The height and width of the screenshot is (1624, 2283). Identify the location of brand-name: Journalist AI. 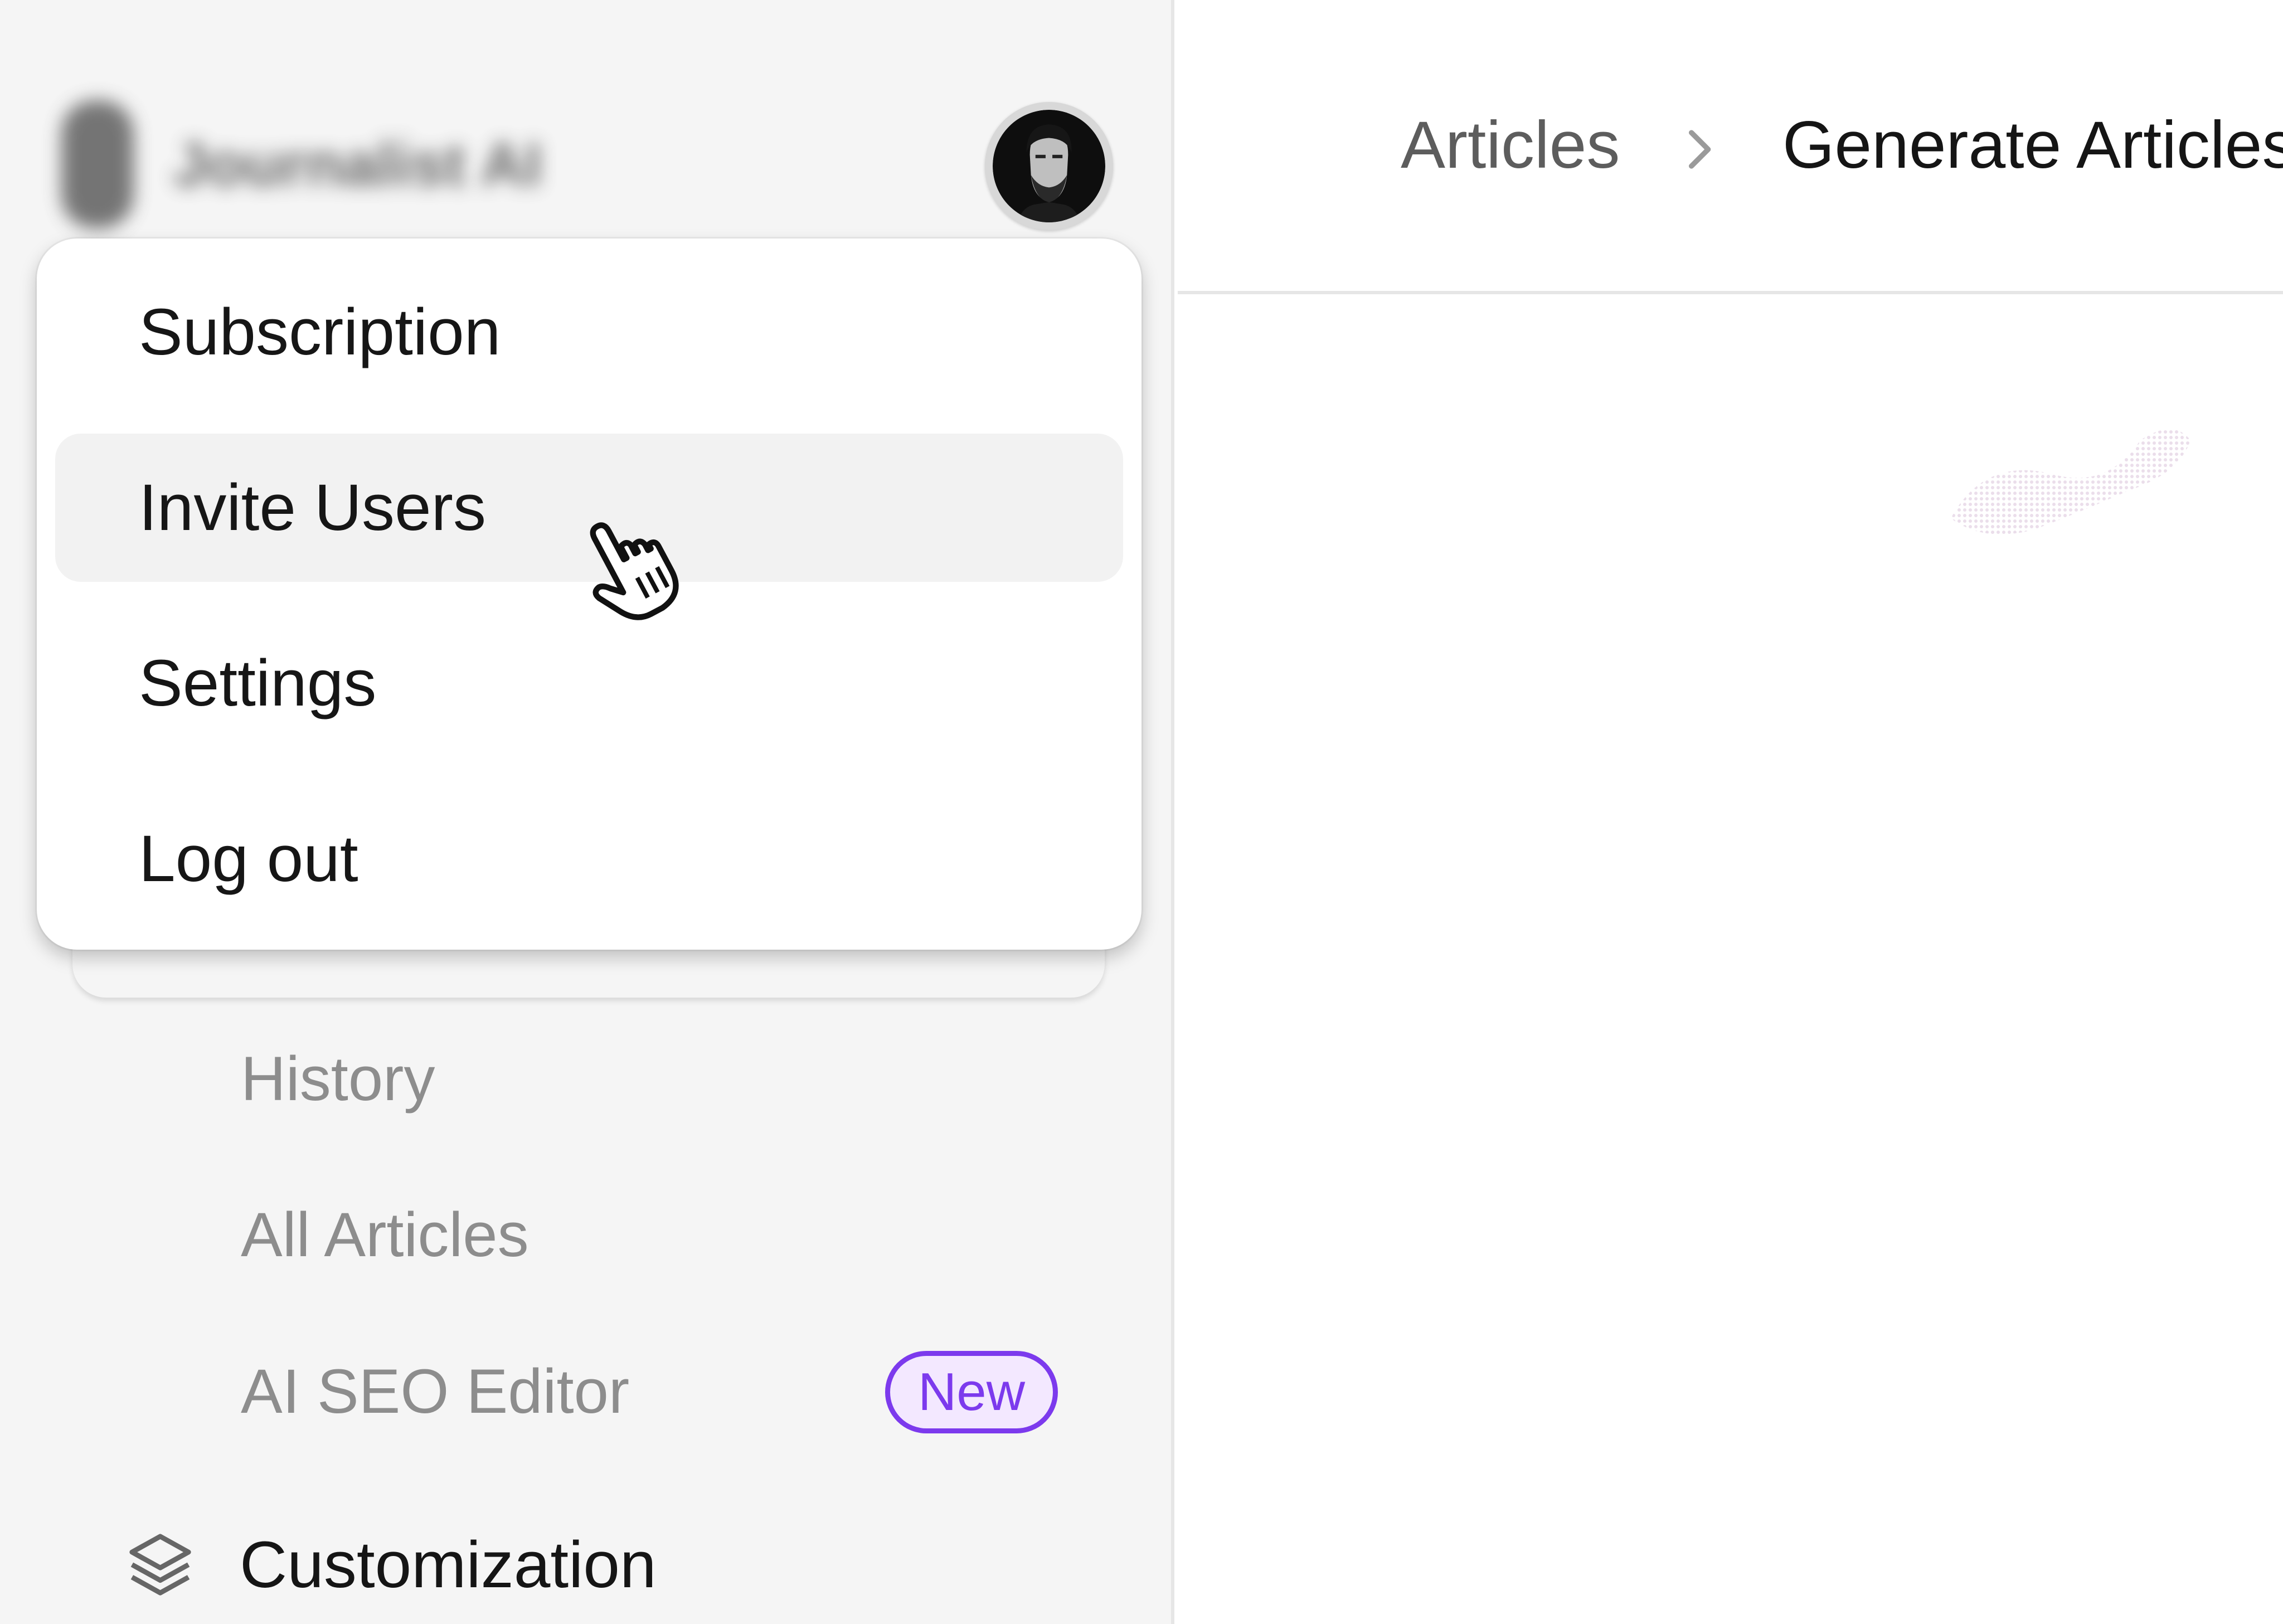
(357, 164).